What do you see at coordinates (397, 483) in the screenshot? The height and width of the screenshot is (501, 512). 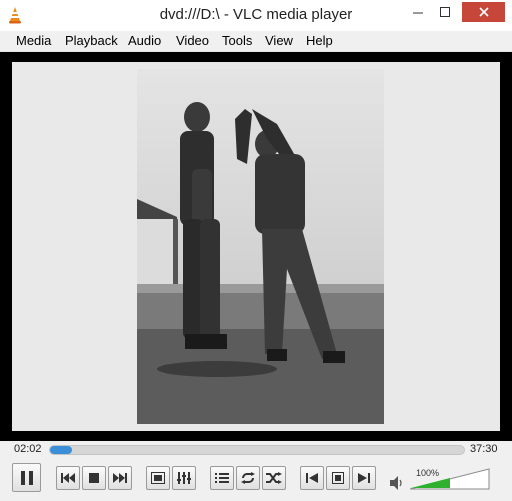 I see `speaker-icon` at bounding box center [397, 483].